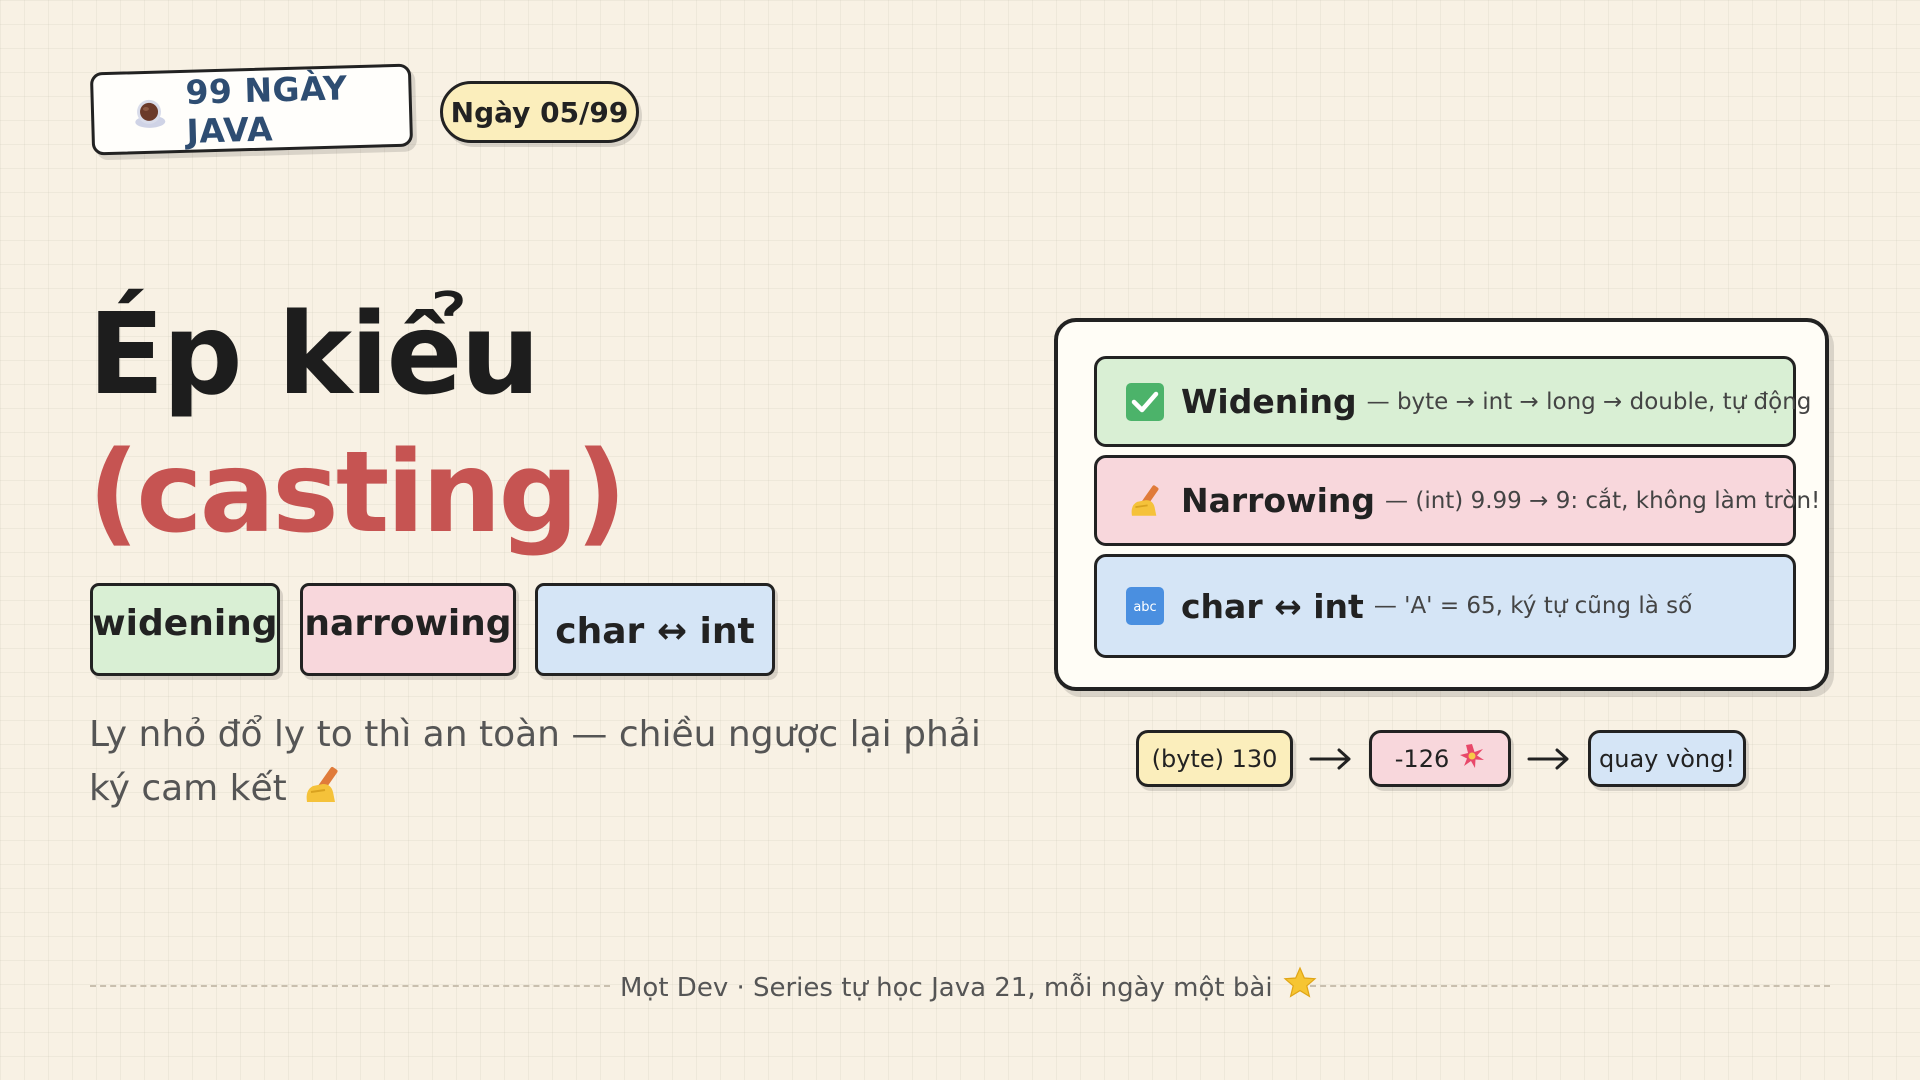  I want to click on check-icon, so click(1145, 402).